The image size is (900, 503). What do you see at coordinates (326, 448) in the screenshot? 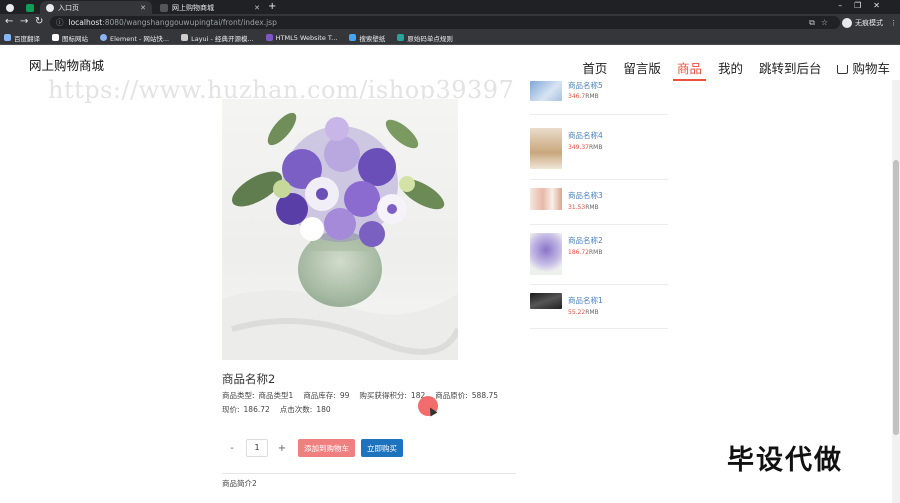
I see `add-to-cart-button: 添加到购物车` at bounding box center [326, 448].